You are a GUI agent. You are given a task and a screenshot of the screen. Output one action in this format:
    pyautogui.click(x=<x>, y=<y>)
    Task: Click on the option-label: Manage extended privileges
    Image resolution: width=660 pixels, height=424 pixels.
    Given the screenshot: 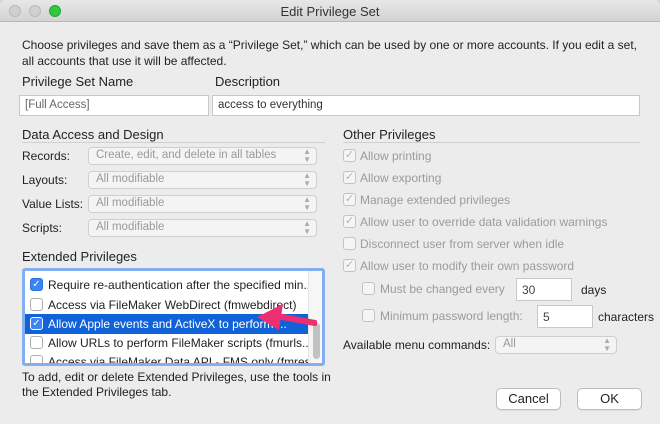 What is the action you would take?
    pyautogui.click(x=435, y=200)
    